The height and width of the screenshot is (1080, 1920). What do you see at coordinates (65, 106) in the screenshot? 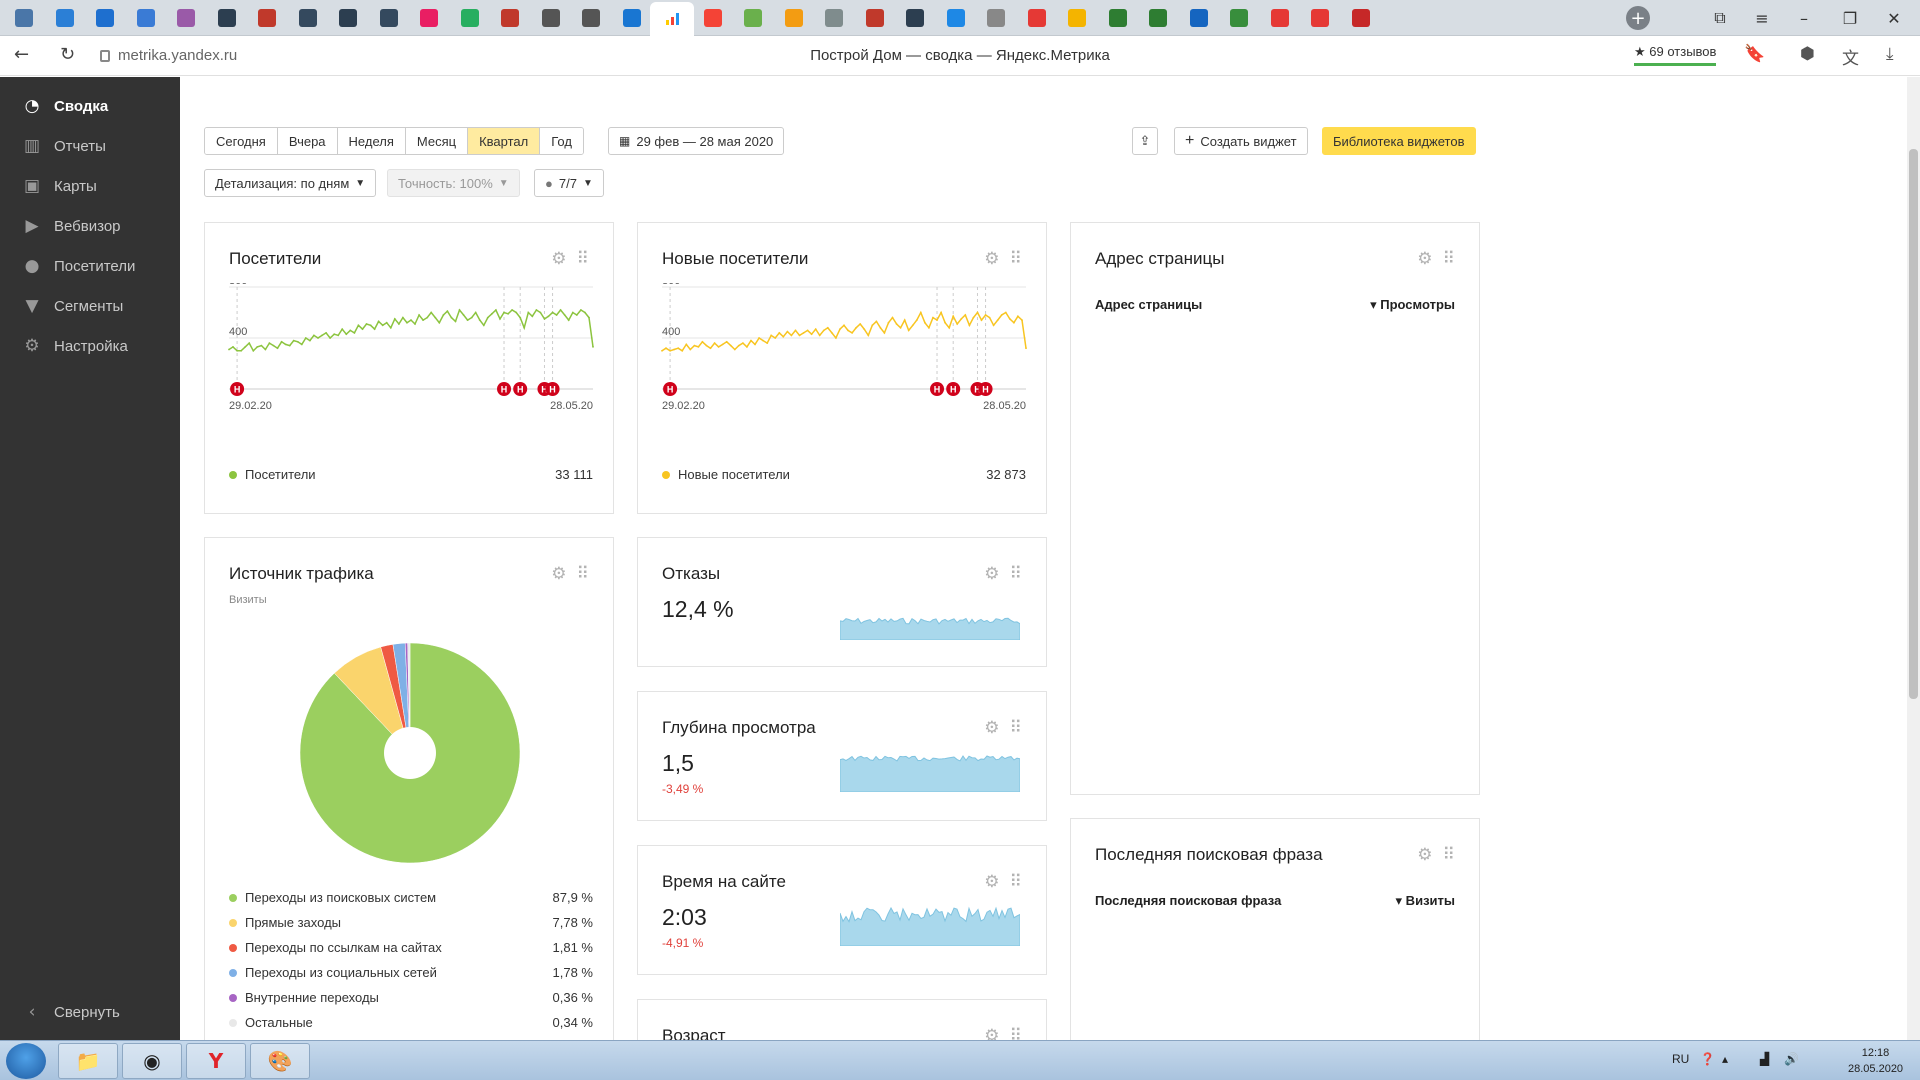
I see `sidebar-item-summary: ◔ Сводка` at bounding box center [65, 106].